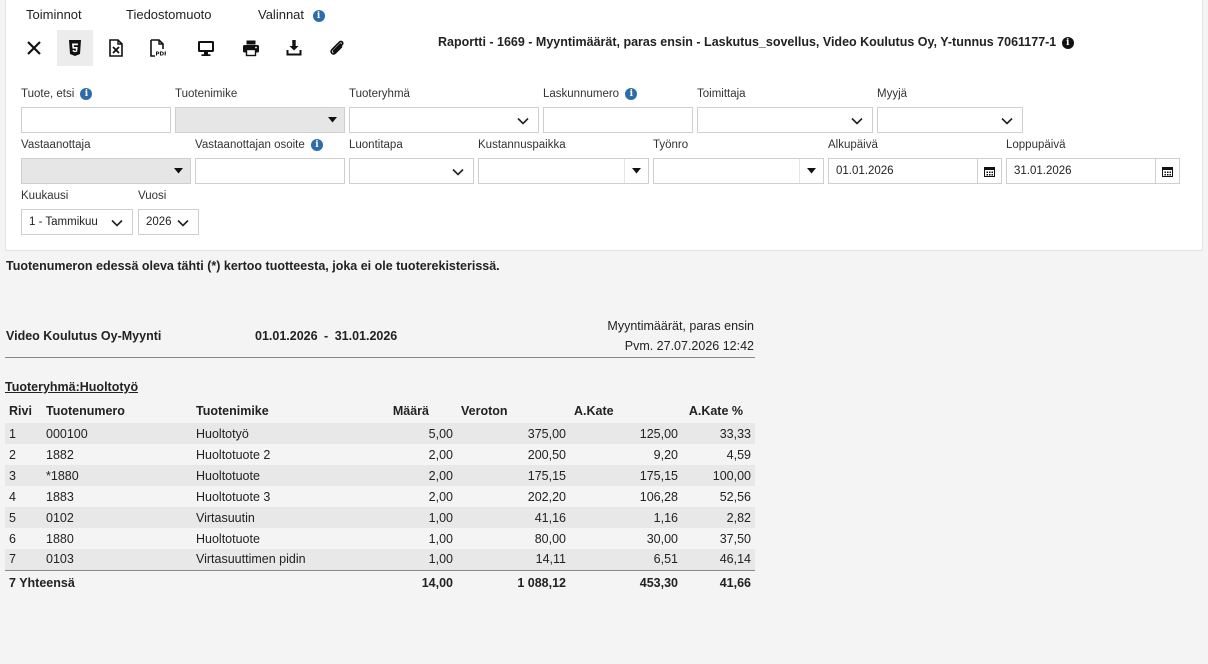 The width and height of the screenshot is (1208, 664). I want to click on attachment-button, so click(337, 48).